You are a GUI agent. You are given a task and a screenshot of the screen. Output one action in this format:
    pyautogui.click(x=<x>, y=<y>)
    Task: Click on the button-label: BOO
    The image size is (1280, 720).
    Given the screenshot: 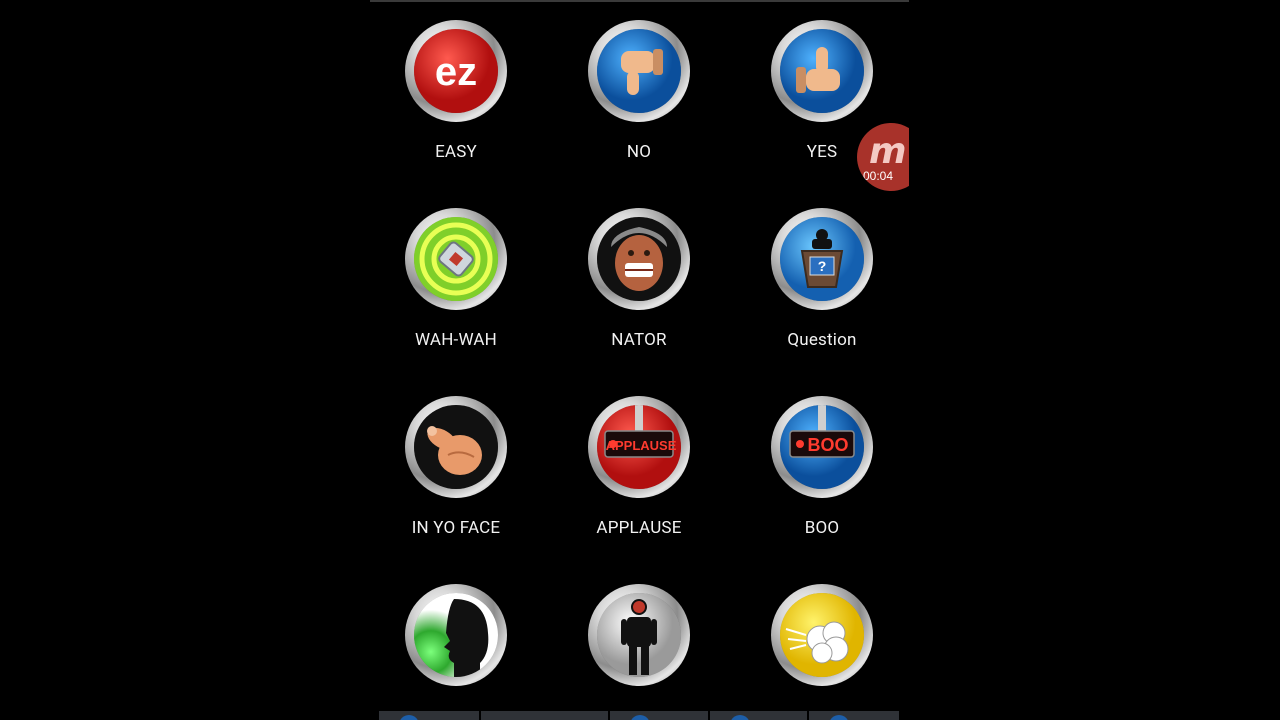 What is the action you would take?
    pyautogui.click(x=822, y=528)
    